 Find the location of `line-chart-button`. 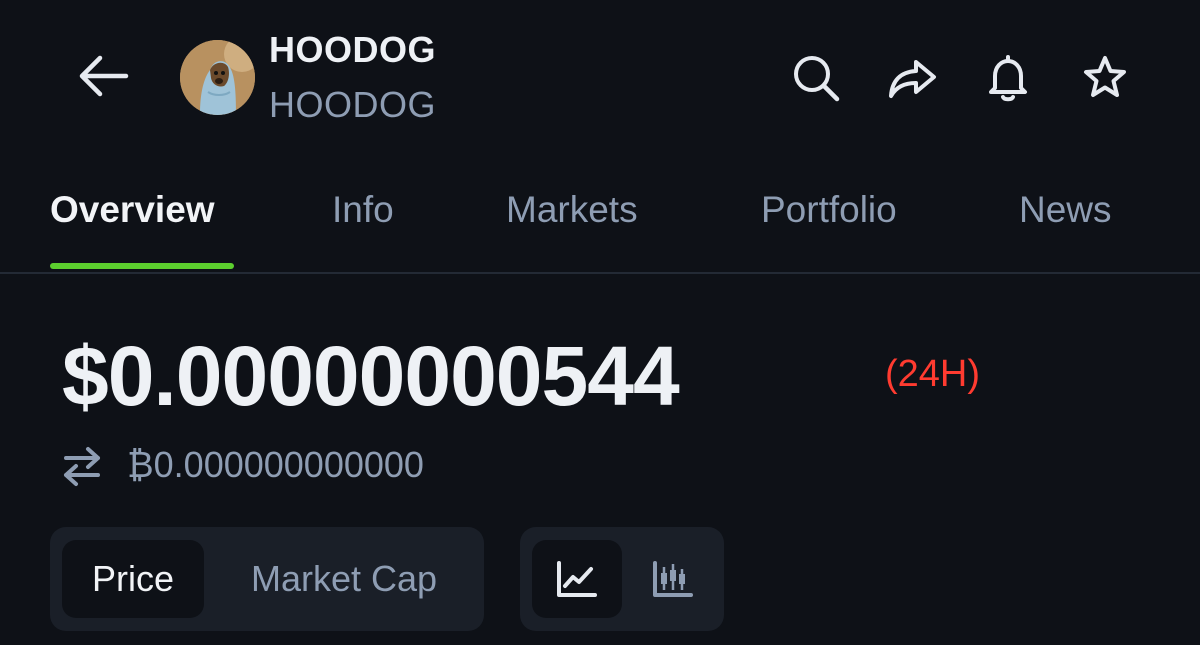

line-chart-button is located at coordinates (577, 579).